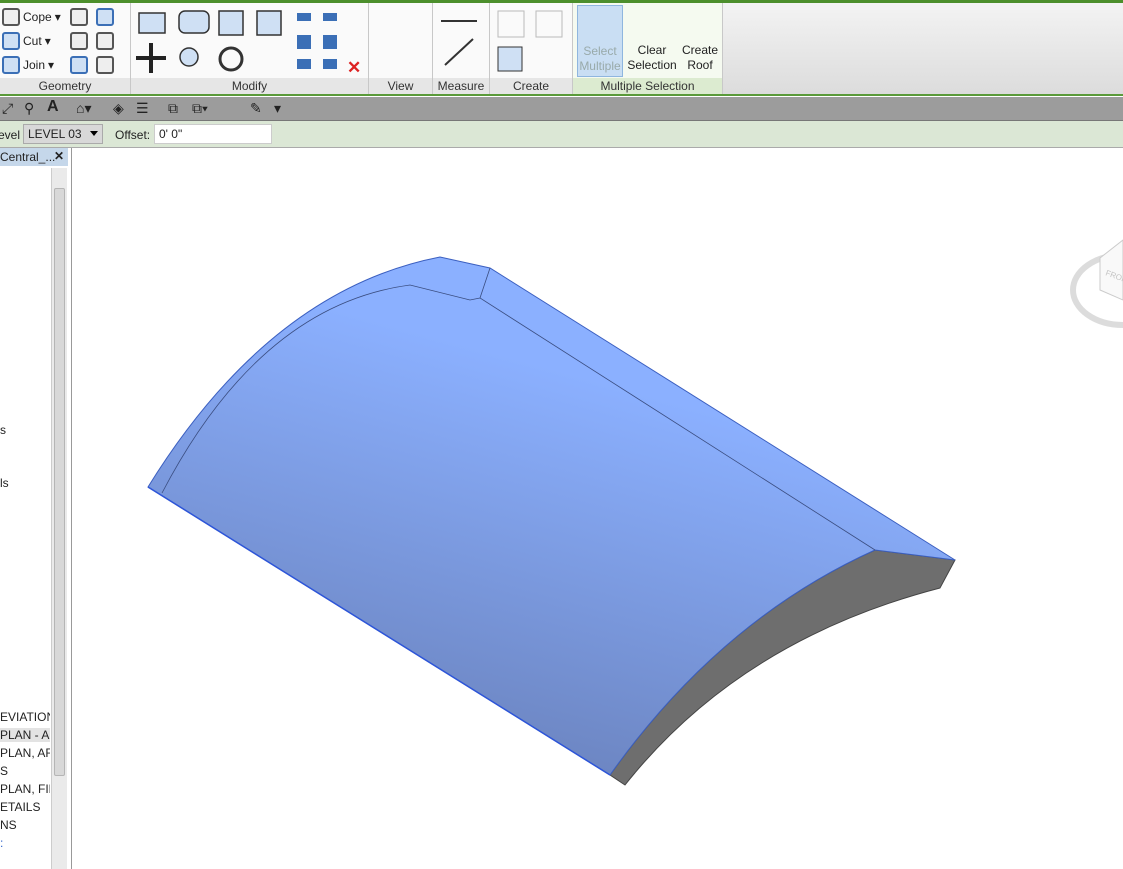  I want to click on clear-selection-button: Clear Selection, so click(652, 41).